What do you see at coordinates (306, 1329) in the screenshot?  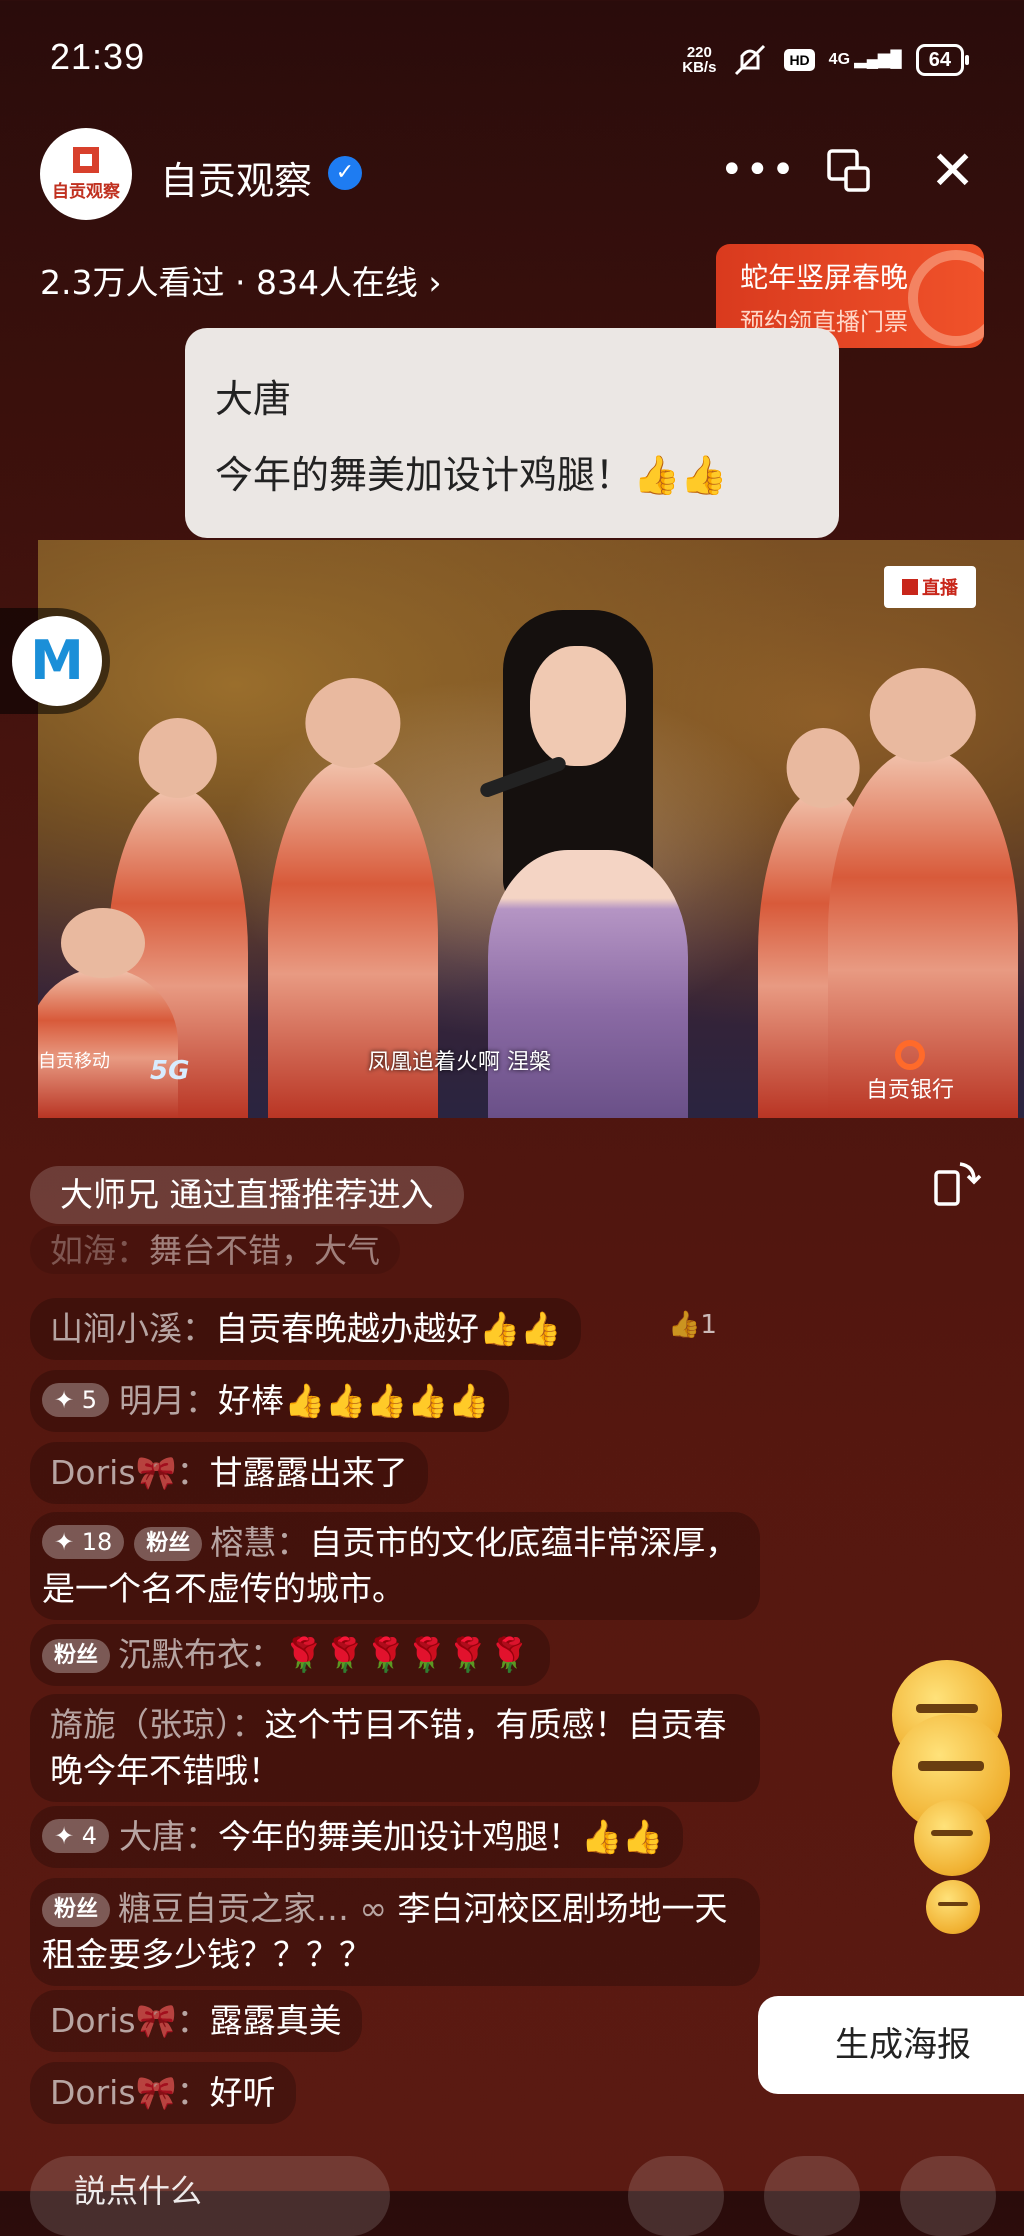 I see `comment-item: 山涧小溪：自贡春晚越办越好👍👍` at bounding box center [306, 1329].